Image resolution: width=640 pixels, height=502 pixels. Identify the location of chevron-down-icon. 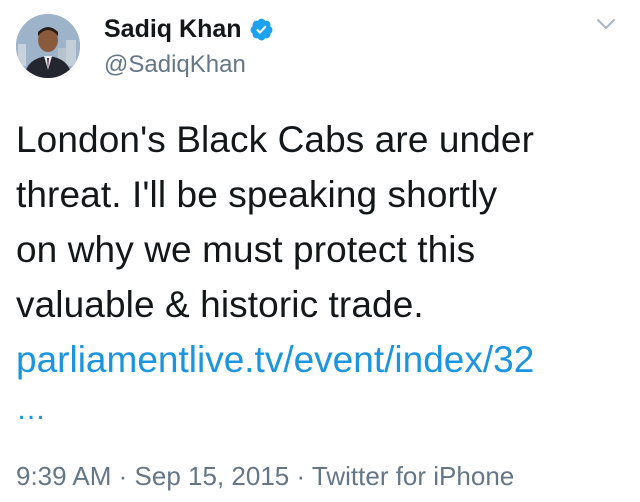
(606, 24).